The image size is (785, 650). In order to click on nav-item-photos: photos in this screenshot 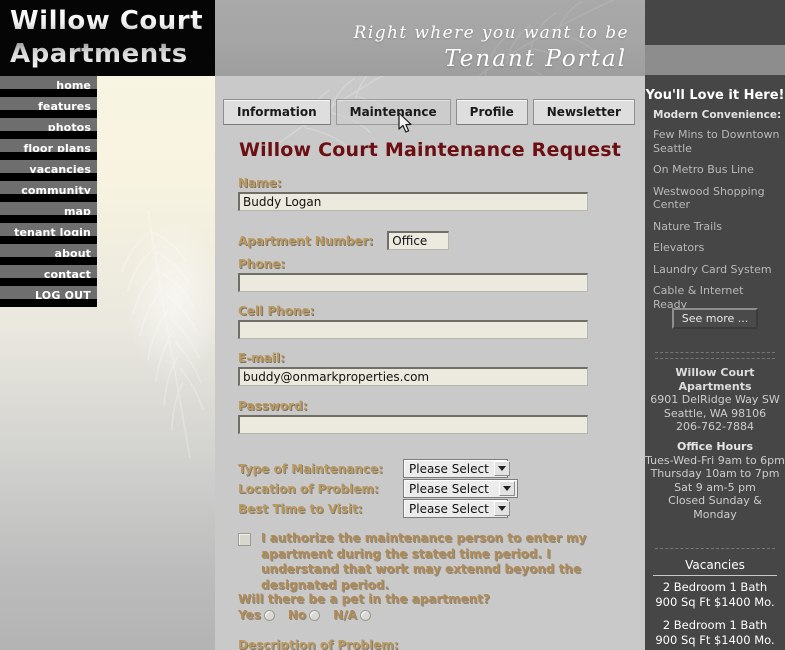, I will do `click(48, 128)`.